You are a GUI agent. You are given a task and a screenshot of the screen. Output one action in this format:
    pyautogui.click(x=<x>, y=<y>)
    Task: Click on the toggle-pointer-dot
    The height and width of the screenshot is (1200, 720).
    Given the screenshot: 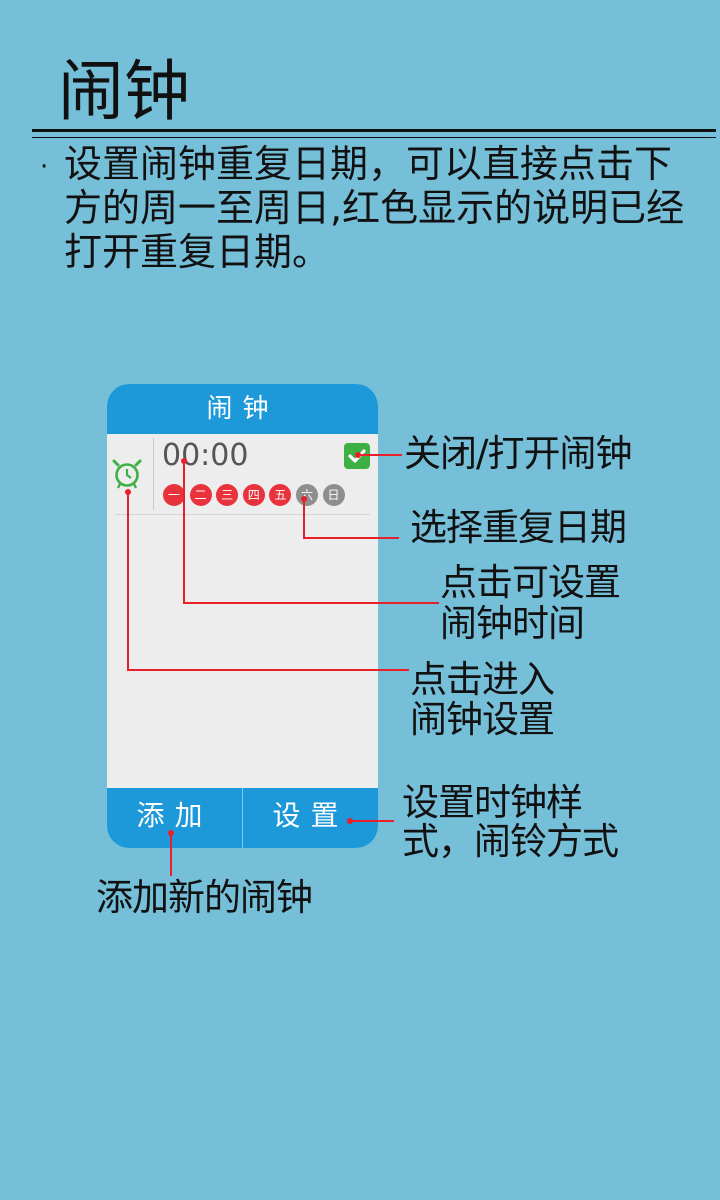 What is the action you would take?
    pyautogui.click(x=358, y=455)
    